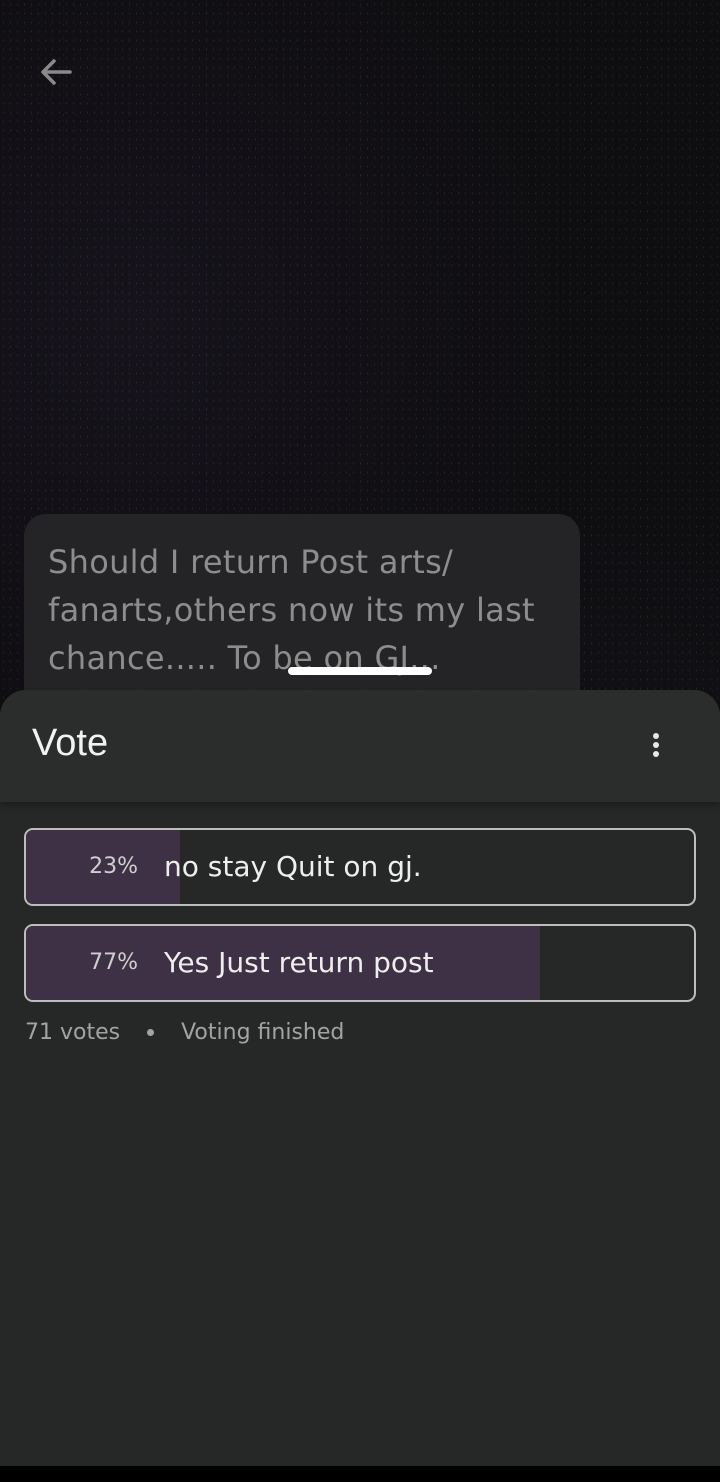  What do you see at coordinates (113, 962) in the screenshot?
I see `poll-option-percent: 77%` at bounding box center [113, 962].